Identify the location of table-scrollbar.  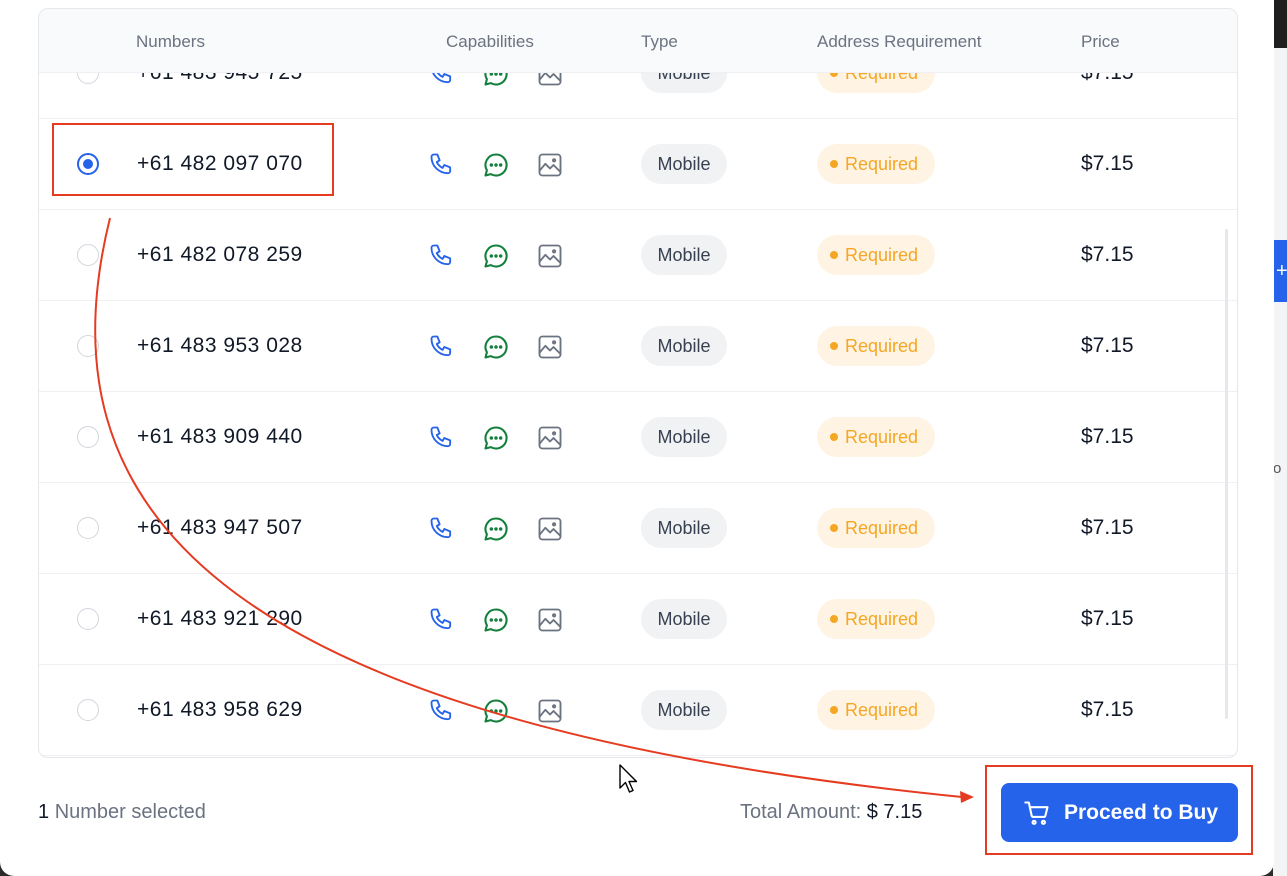
(1226, 474).